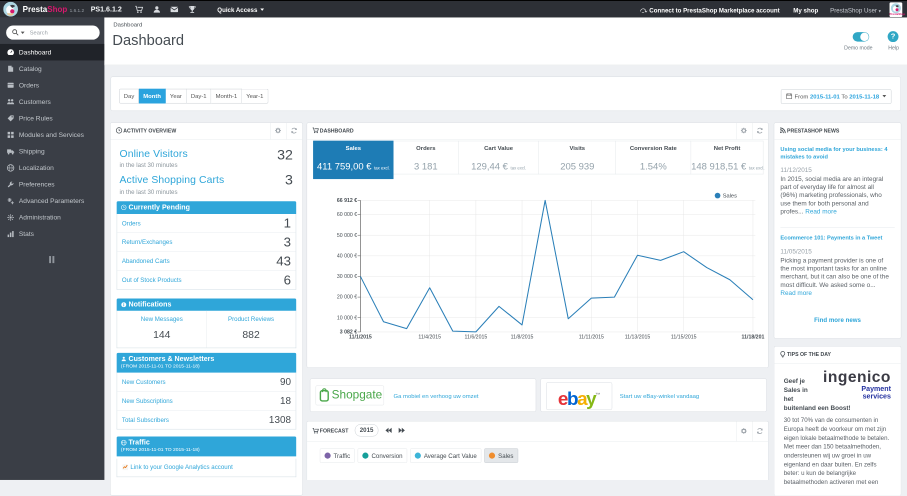 This screenshot has height=496, width=907. I want to click on svg-text: 11/11/2015, so click(591, 338).